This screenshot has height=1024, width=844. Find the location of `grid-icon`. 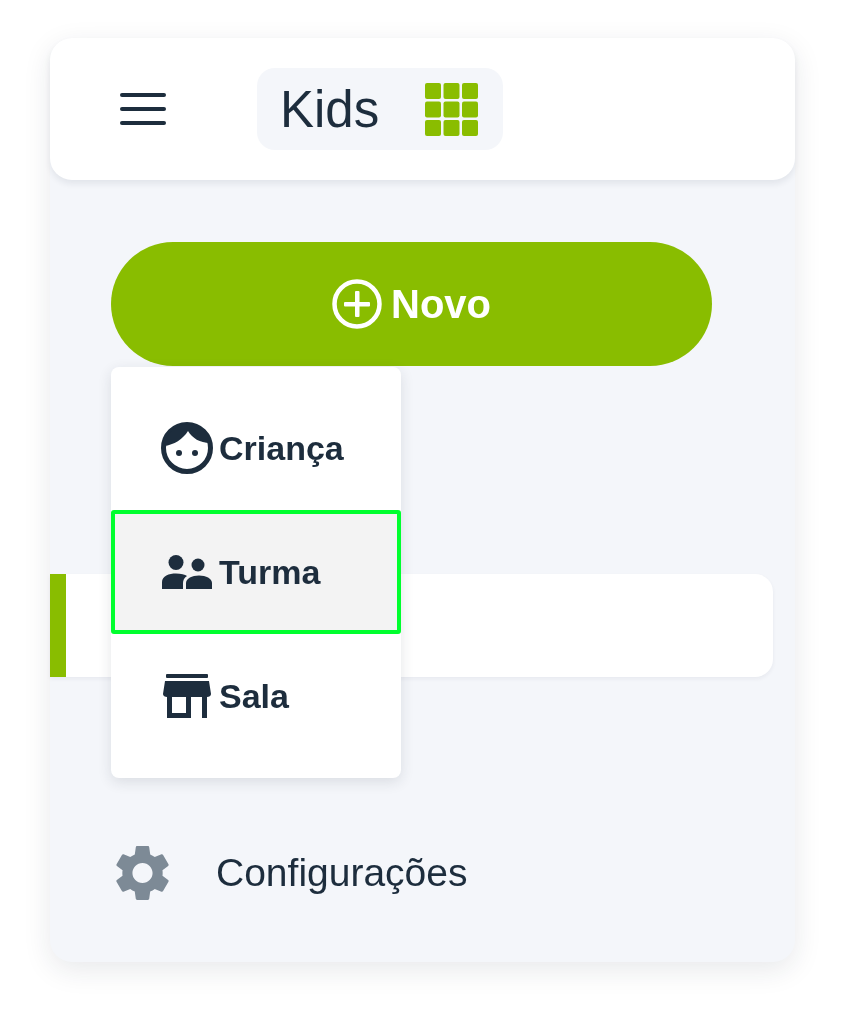

grid-icon is located at coordinates (452, 109).